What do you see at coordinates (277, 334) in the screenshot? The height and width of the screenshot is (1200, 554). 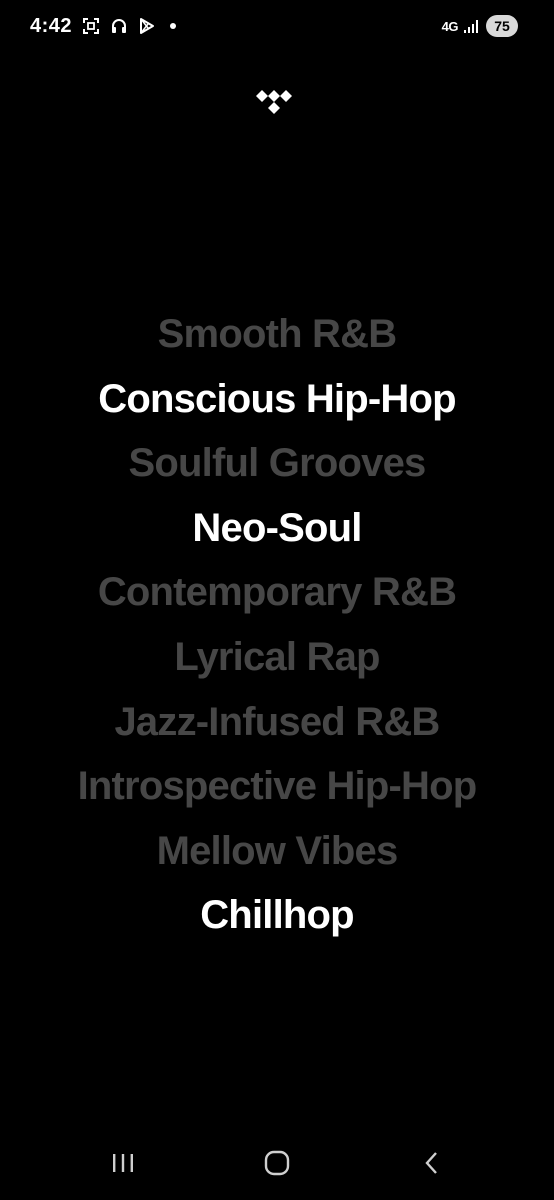 I see `genre-item: Smooth R&B` at bounding box center [277, 334].